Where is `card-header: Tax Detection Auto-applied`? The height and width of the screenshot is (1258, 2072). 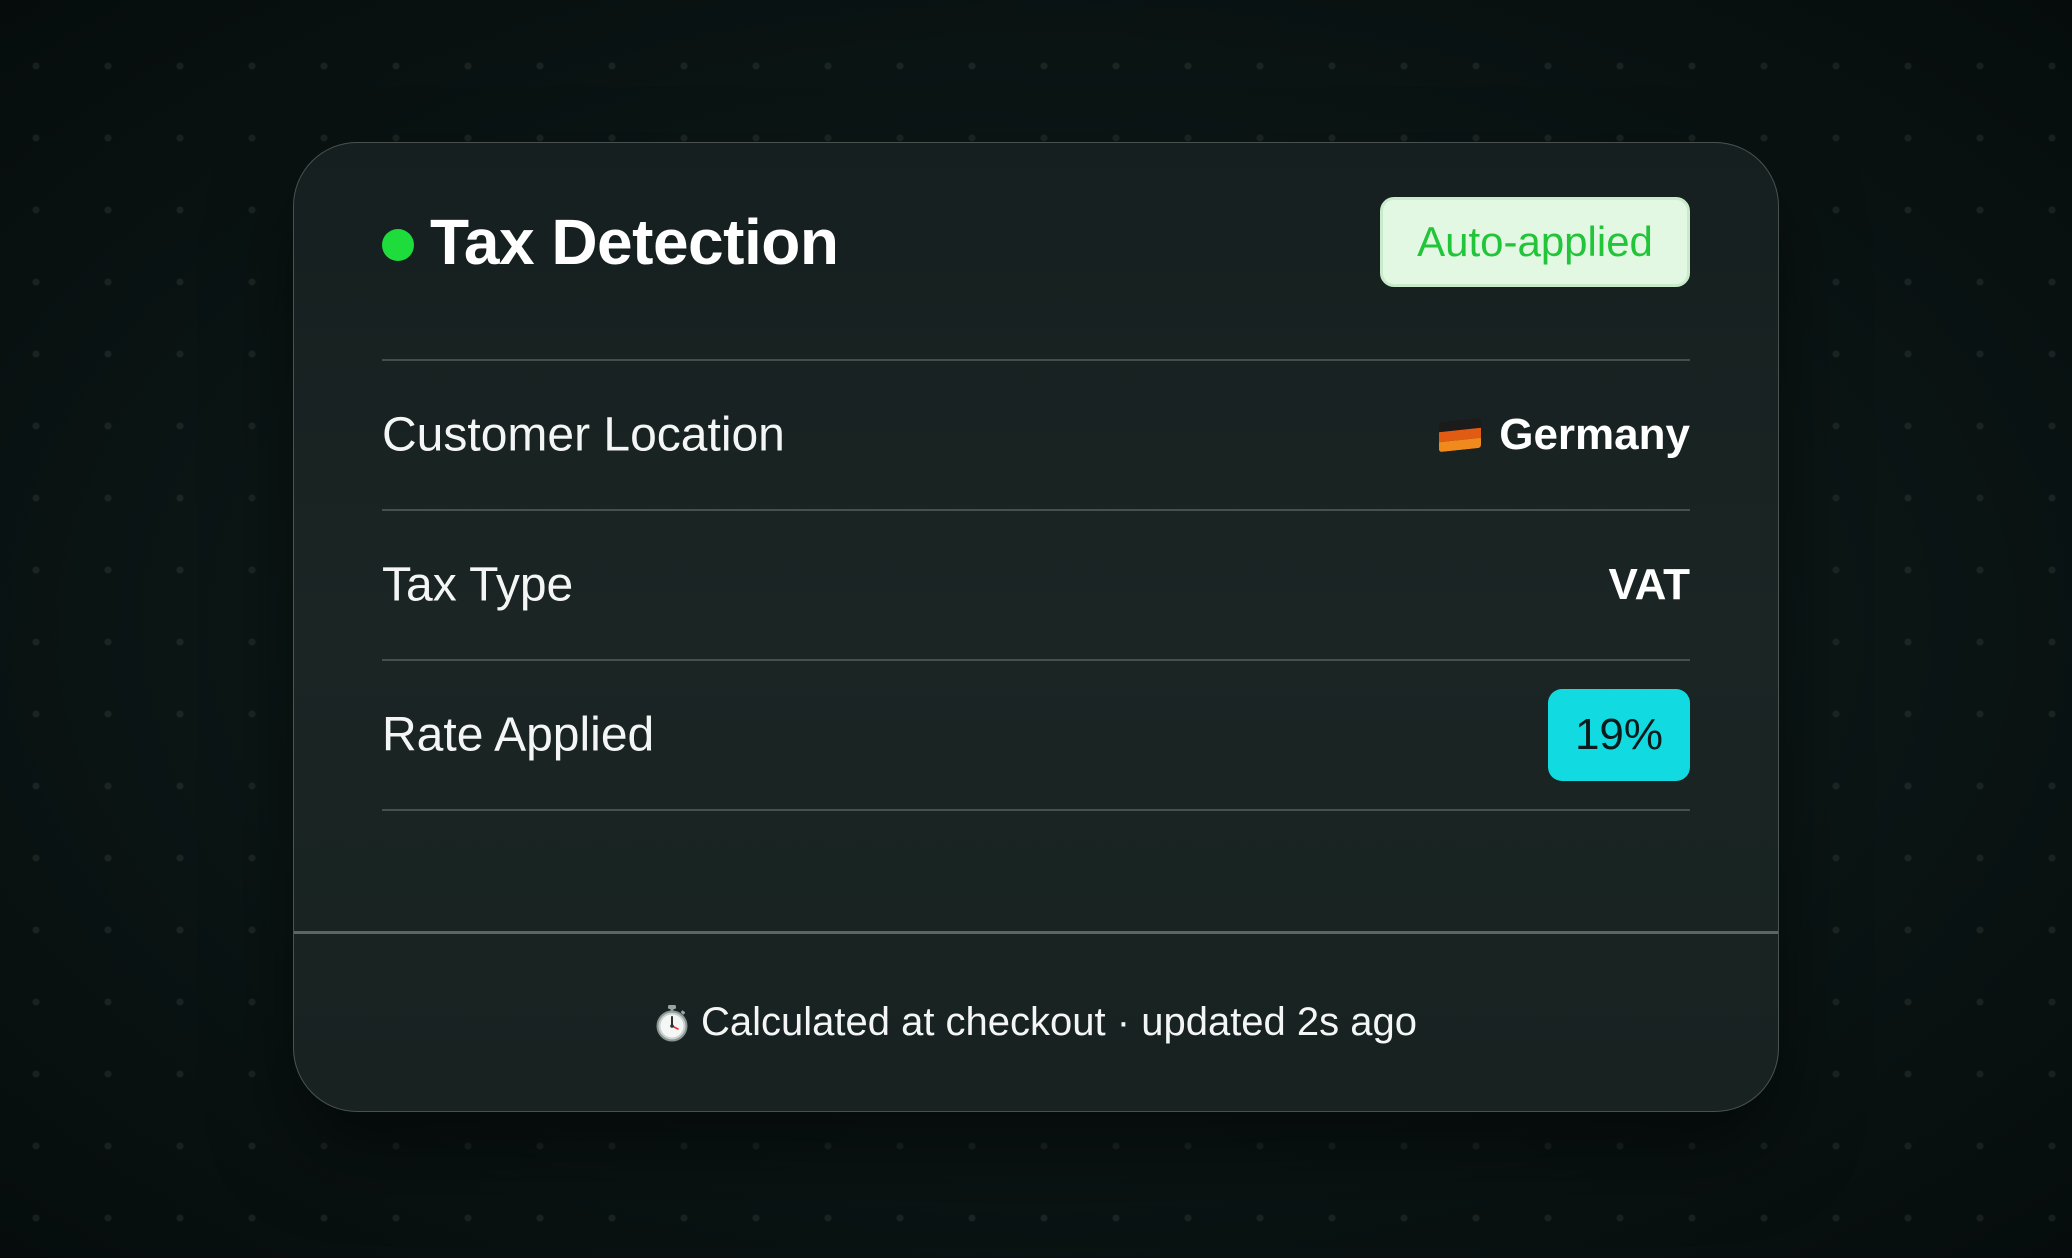 card-header: Tax Detection Auto-applied is located at coordinates (1036, 242).